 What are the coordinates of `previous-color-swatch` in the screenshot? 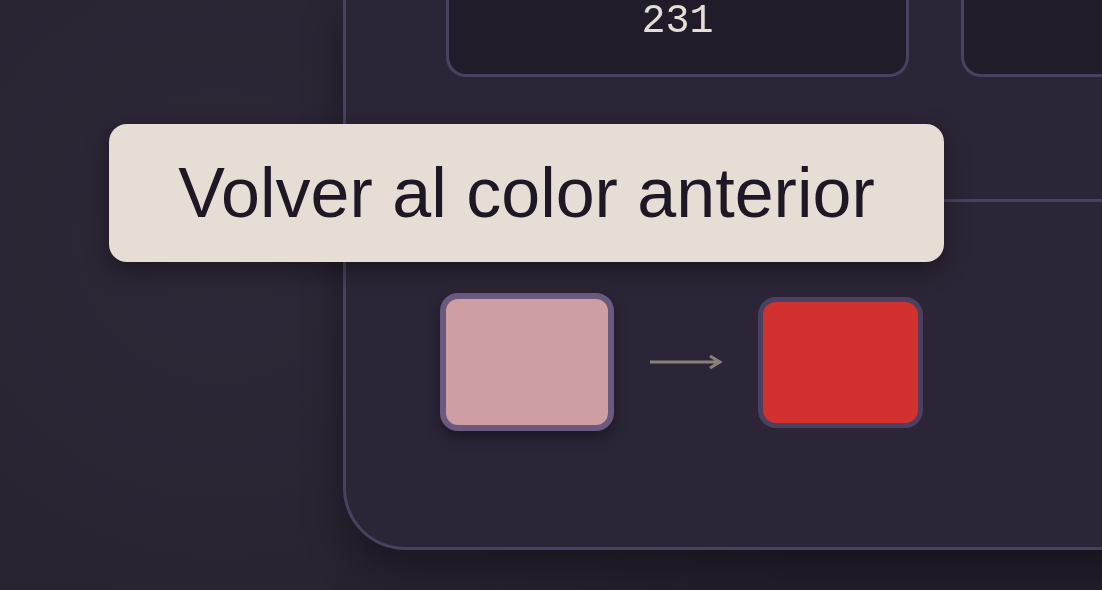 It's located at (527, 362).